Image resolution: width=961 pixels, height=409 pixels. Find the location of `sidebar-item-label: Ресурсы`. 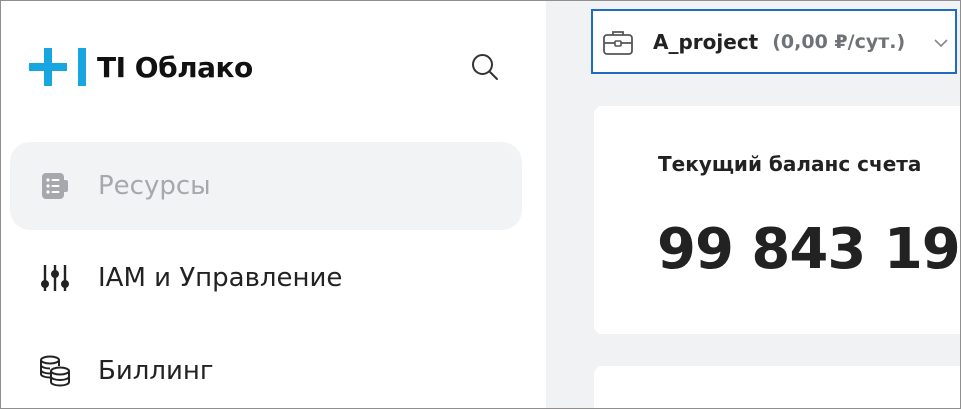

sidebar-item-label: Ресурсы is located at coordinates (154, 186).